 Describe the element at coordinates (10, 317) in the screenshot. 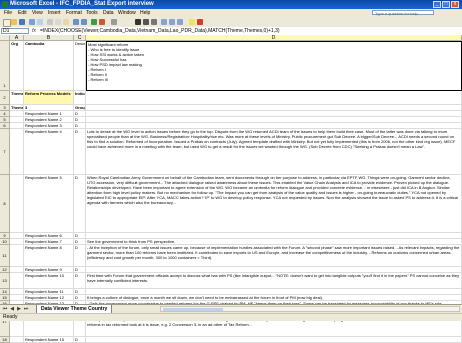

I see `status-text: Ready` at that location.